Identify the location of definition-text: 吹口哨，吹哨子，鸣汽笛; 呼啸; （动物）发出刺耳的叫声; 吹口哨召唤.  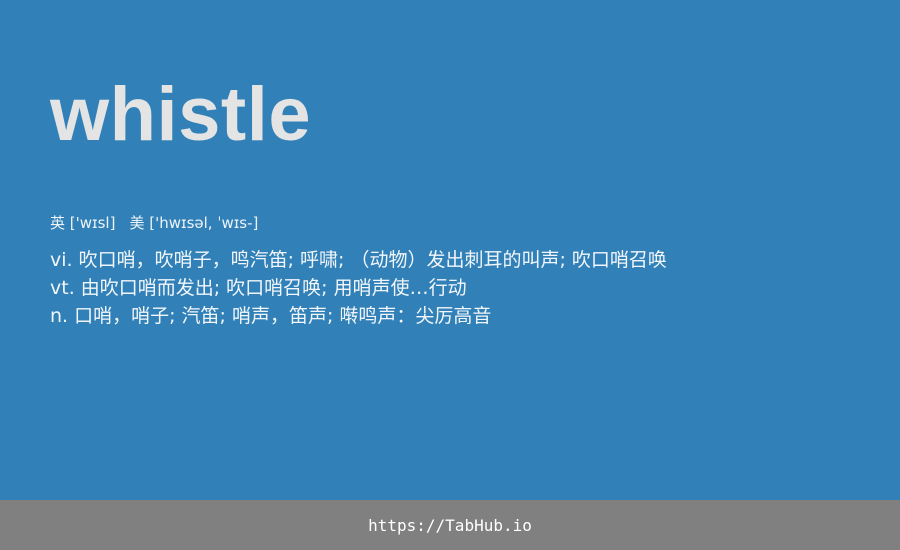
(372, 260).